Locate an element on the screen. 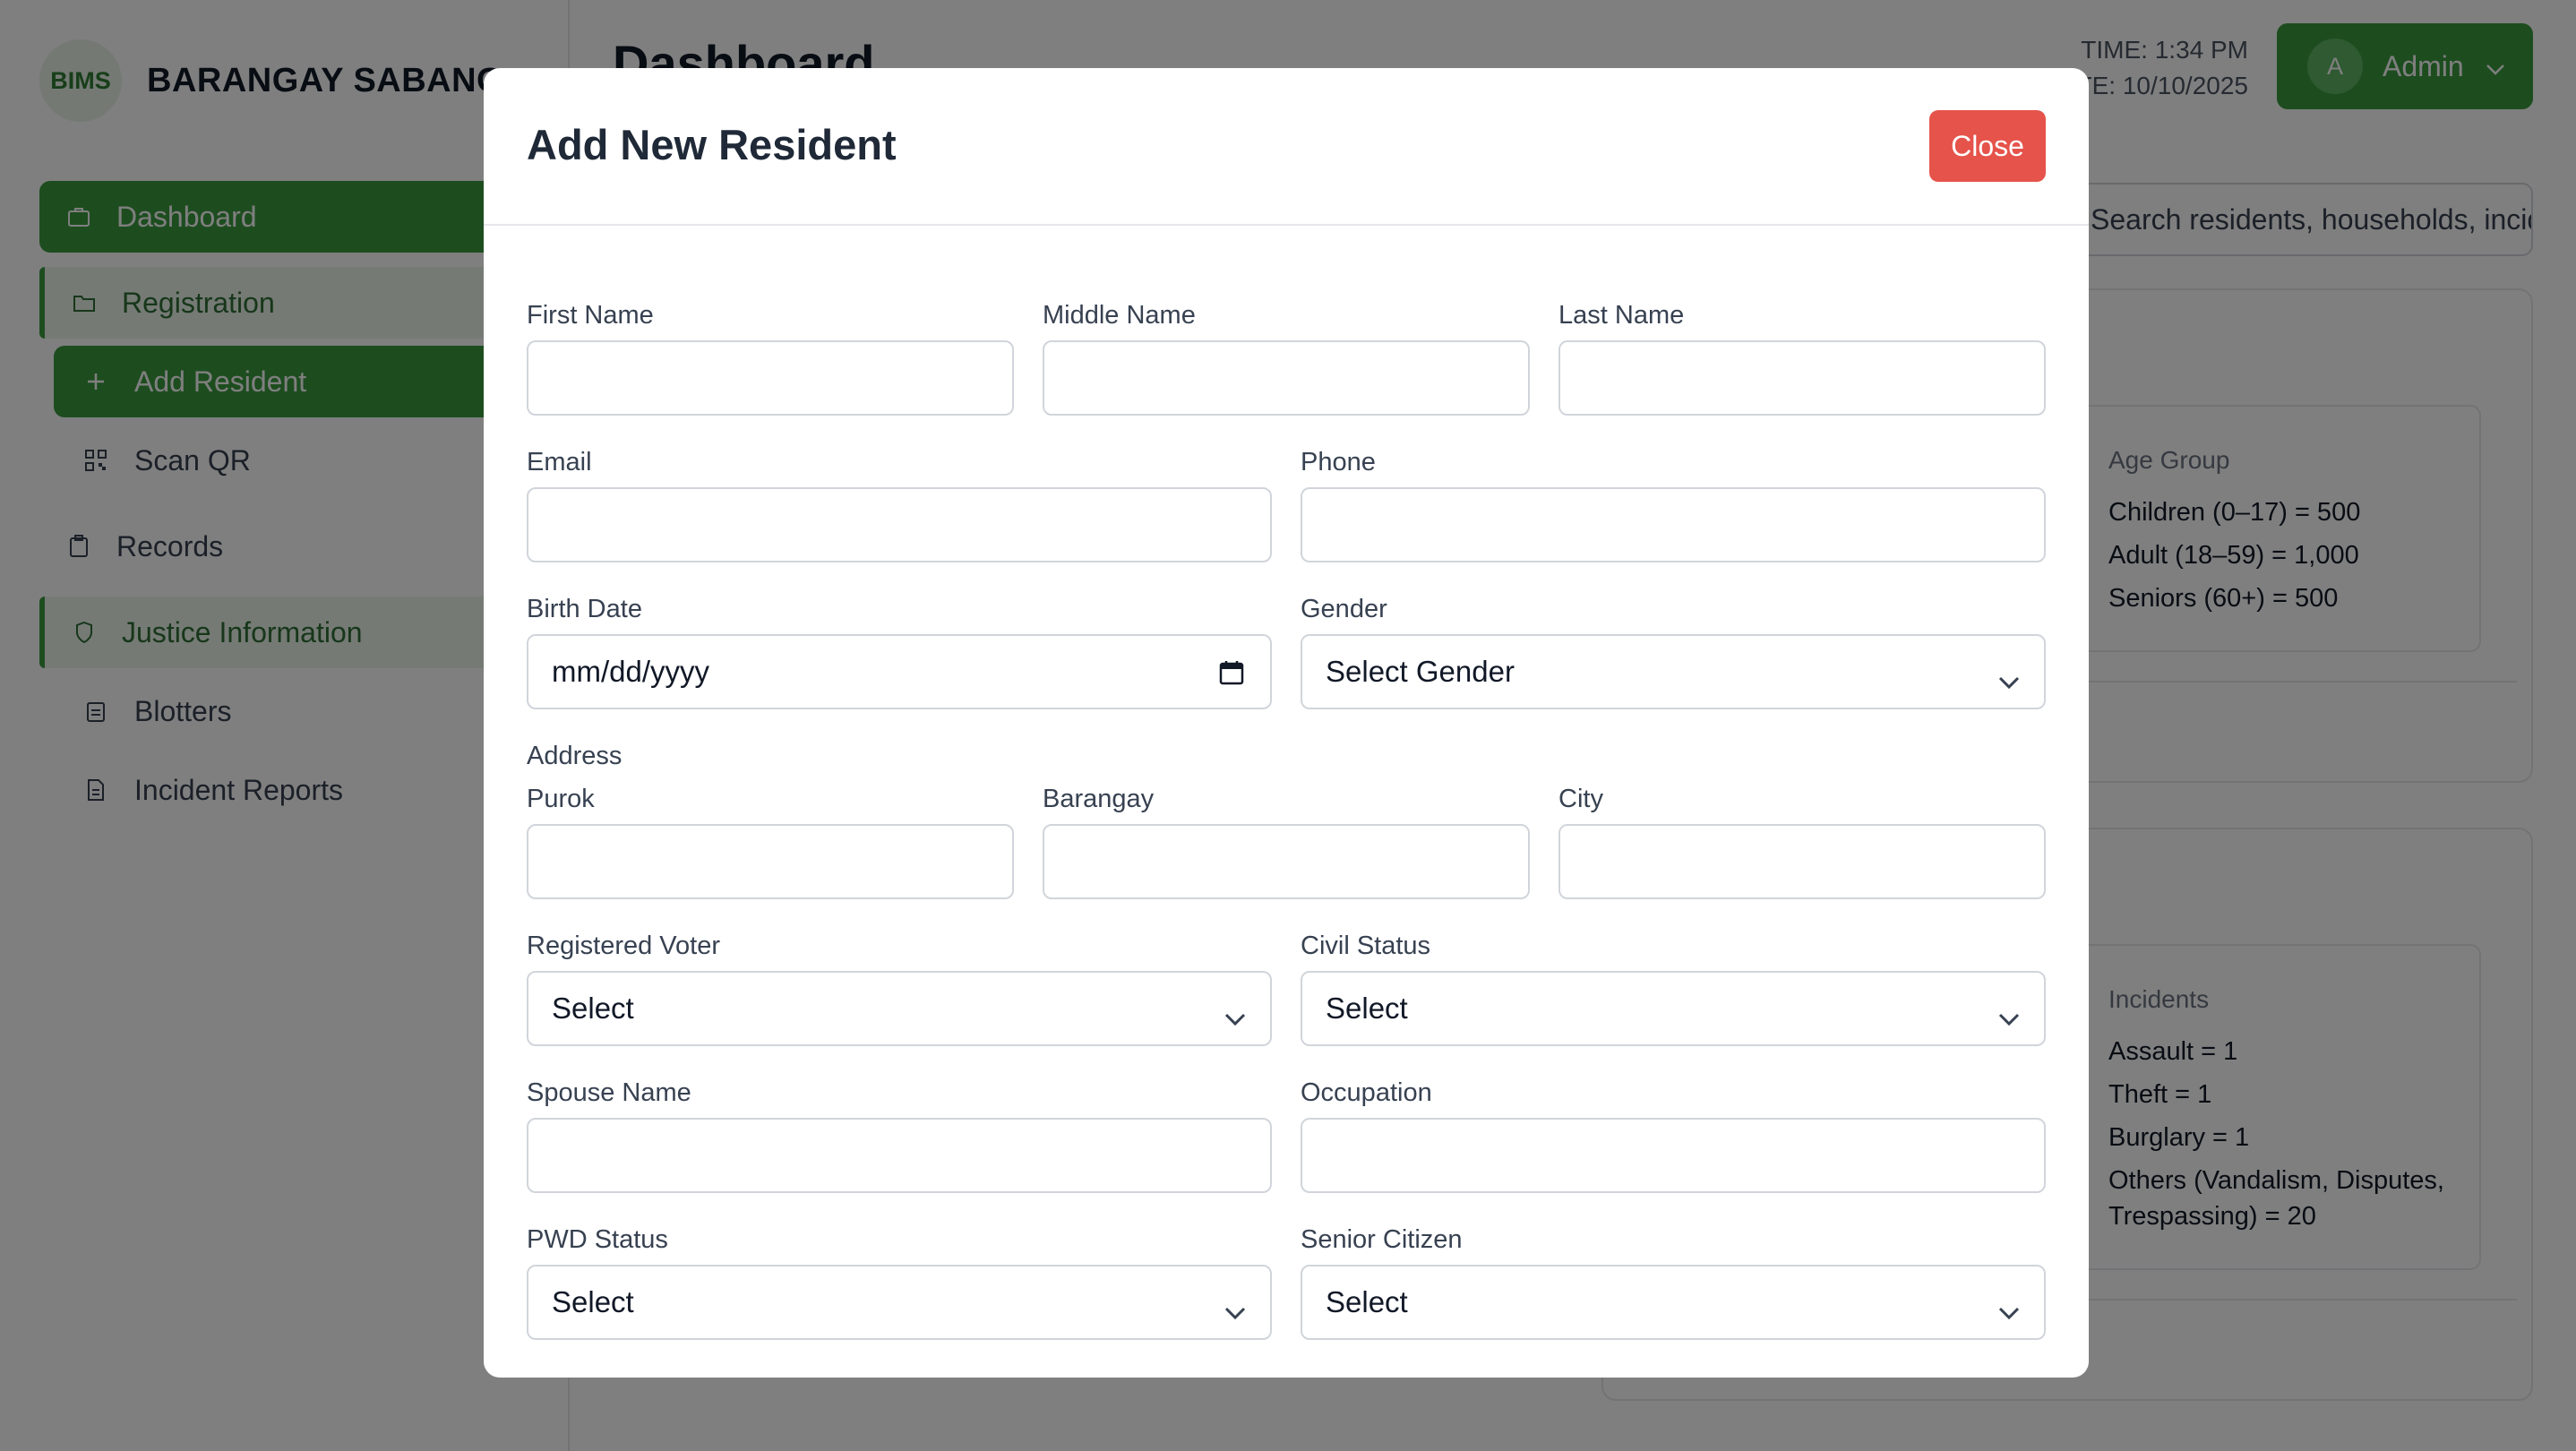 Image resolution: width=2576 pixels, height=1451 pixels. middle-name-label: Middle Name is located at coordinates (1119, 316).